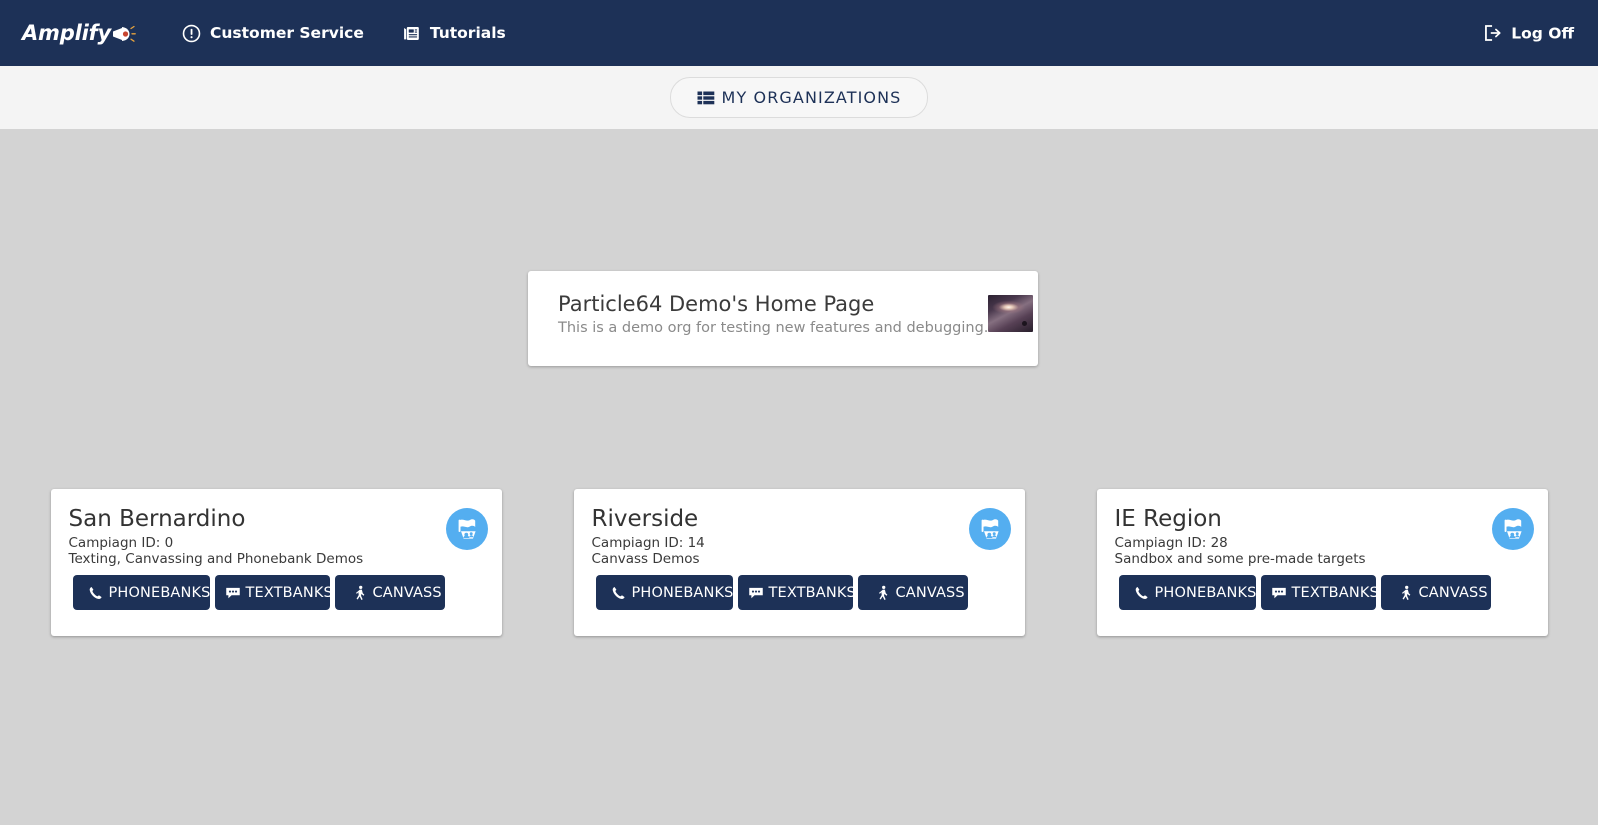  I want to click on my-organizations-label: MY ORGANIZATIONS, so click(811, 97).